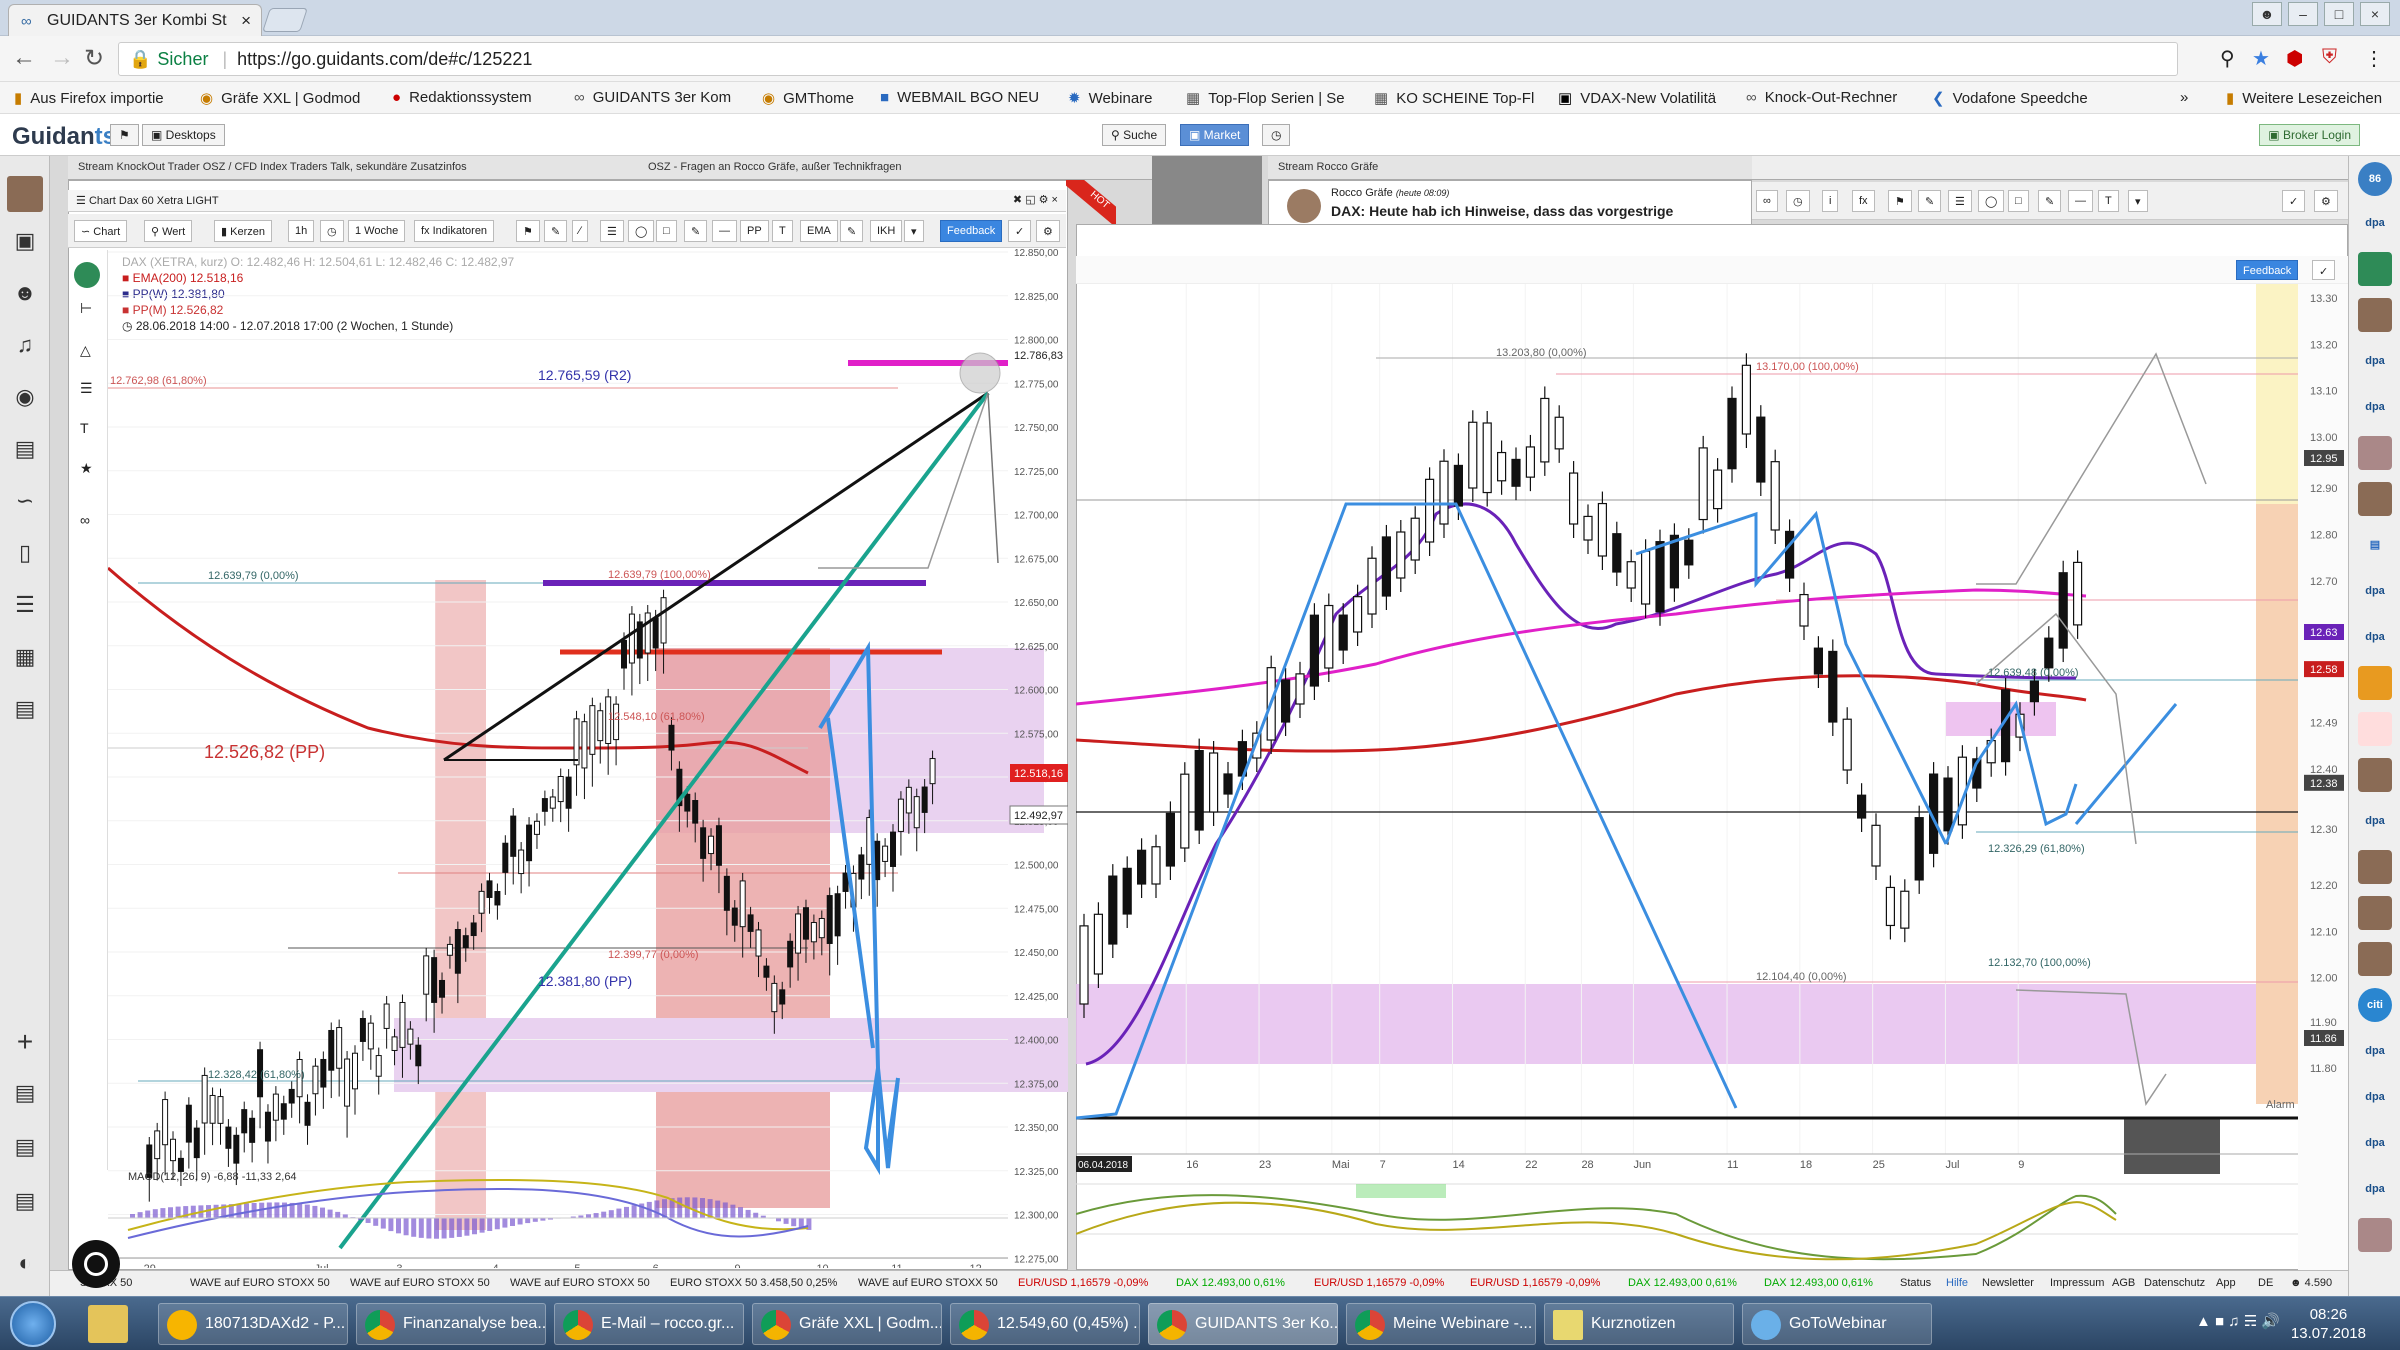 This screenshot has width=2400, height=1350. What do you see at coordinates (168, 231) in the screenshot?
I see `value-search-button: ⚲ Wert` at bounding box center [168, 231].